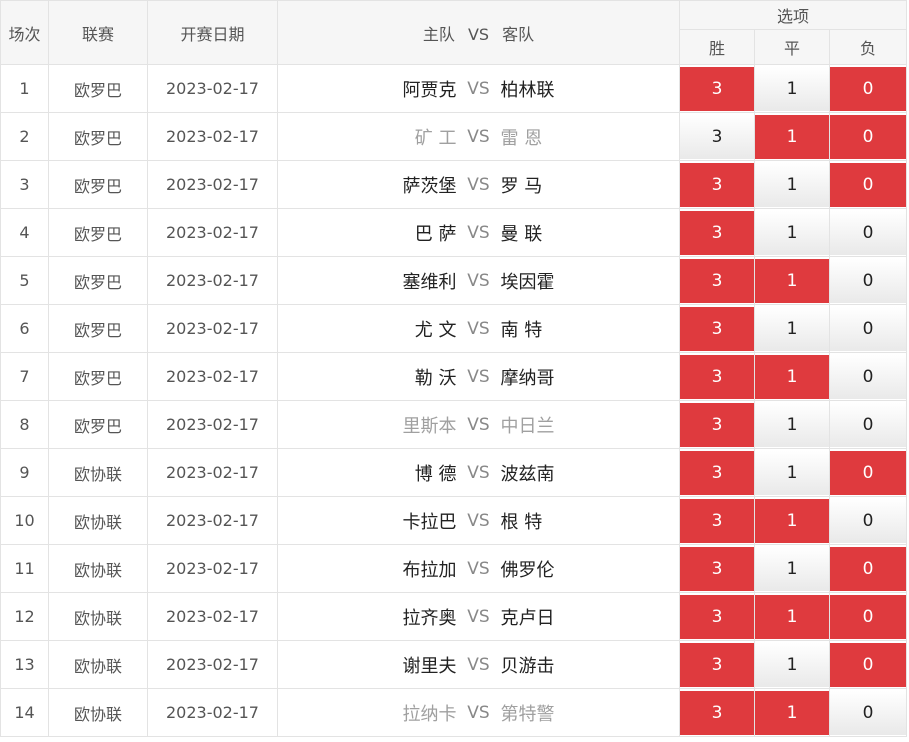 This screenshot has width=909, height=742. Describe the element at coordinates (24, 232) in the screenshot. I see `match-index: 4` at that location.